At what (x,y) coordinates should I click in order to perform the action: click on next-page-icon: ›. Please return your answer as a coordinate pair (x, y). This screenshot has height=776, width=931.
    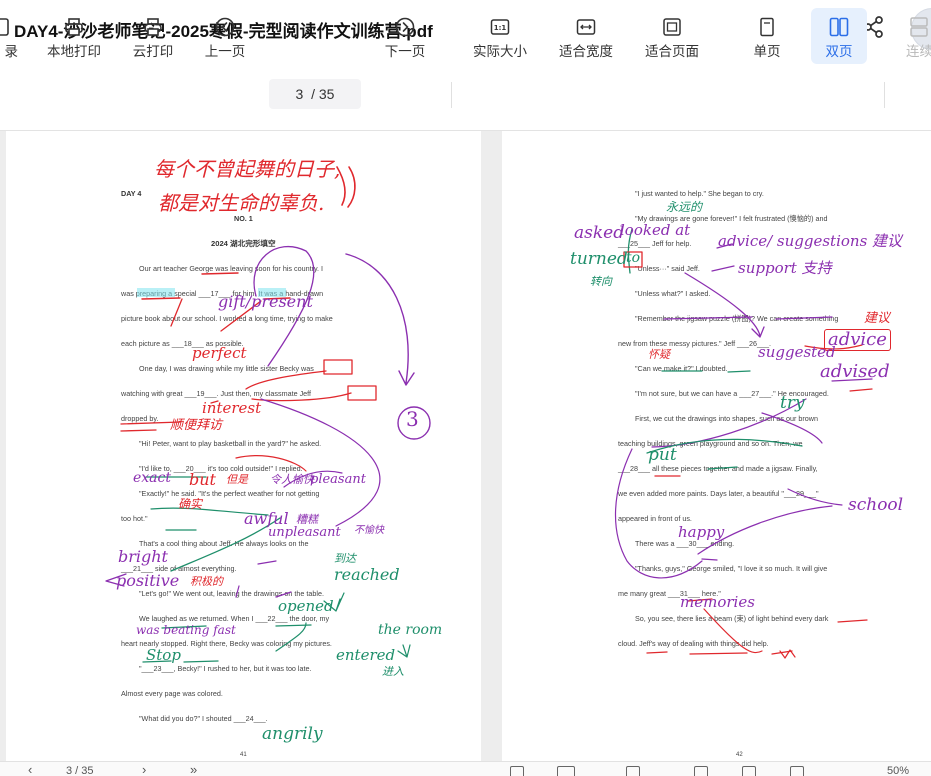
    Looking at the image, I should click on (144, 769).